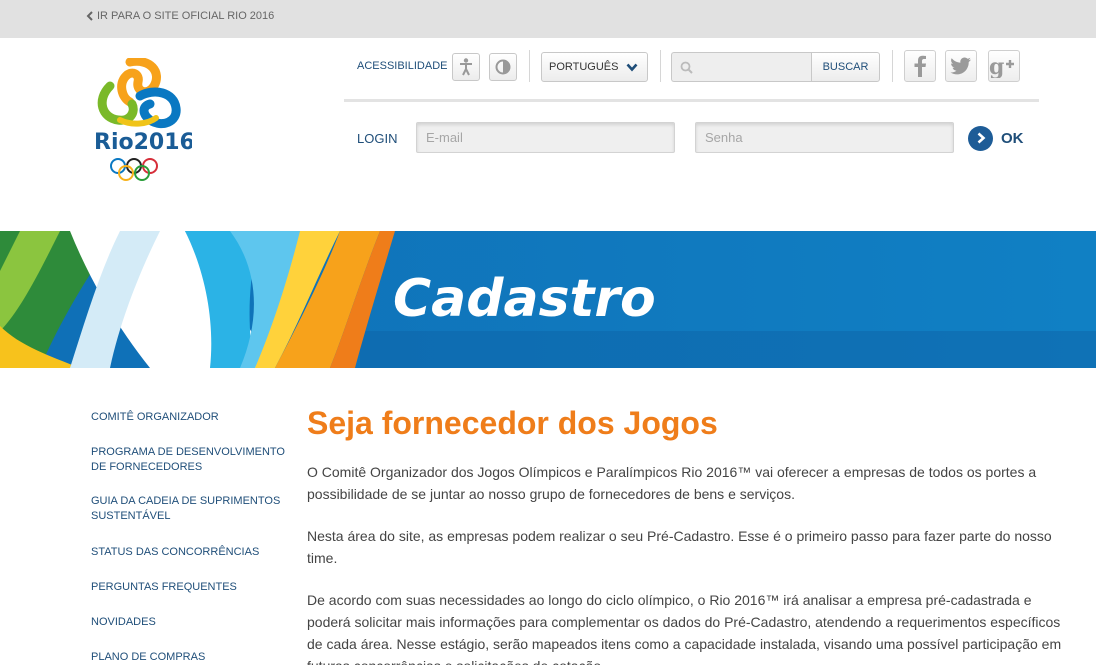 This screenshot has width=1096, height=665. I want to click on sidebar-item-status-concorrencias: STATUS DAS CONCORRÊNCIAS, so click(191, 552).